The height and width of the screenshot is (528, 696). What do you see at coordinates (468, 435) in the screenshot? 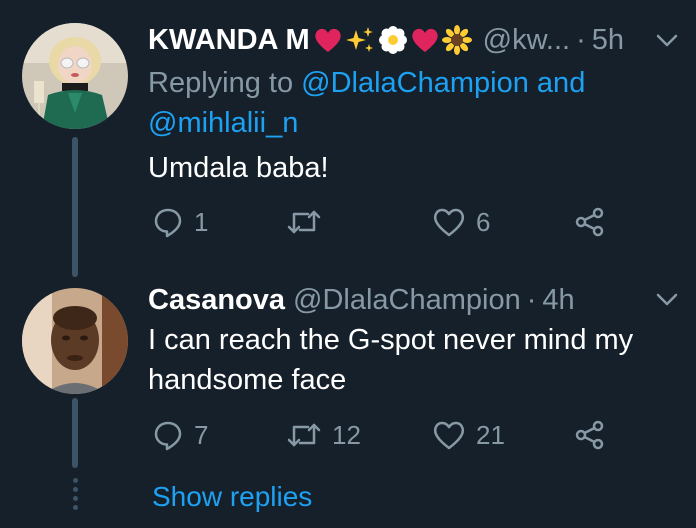
I see `like-button: 21` at bounding box center [468, 435].